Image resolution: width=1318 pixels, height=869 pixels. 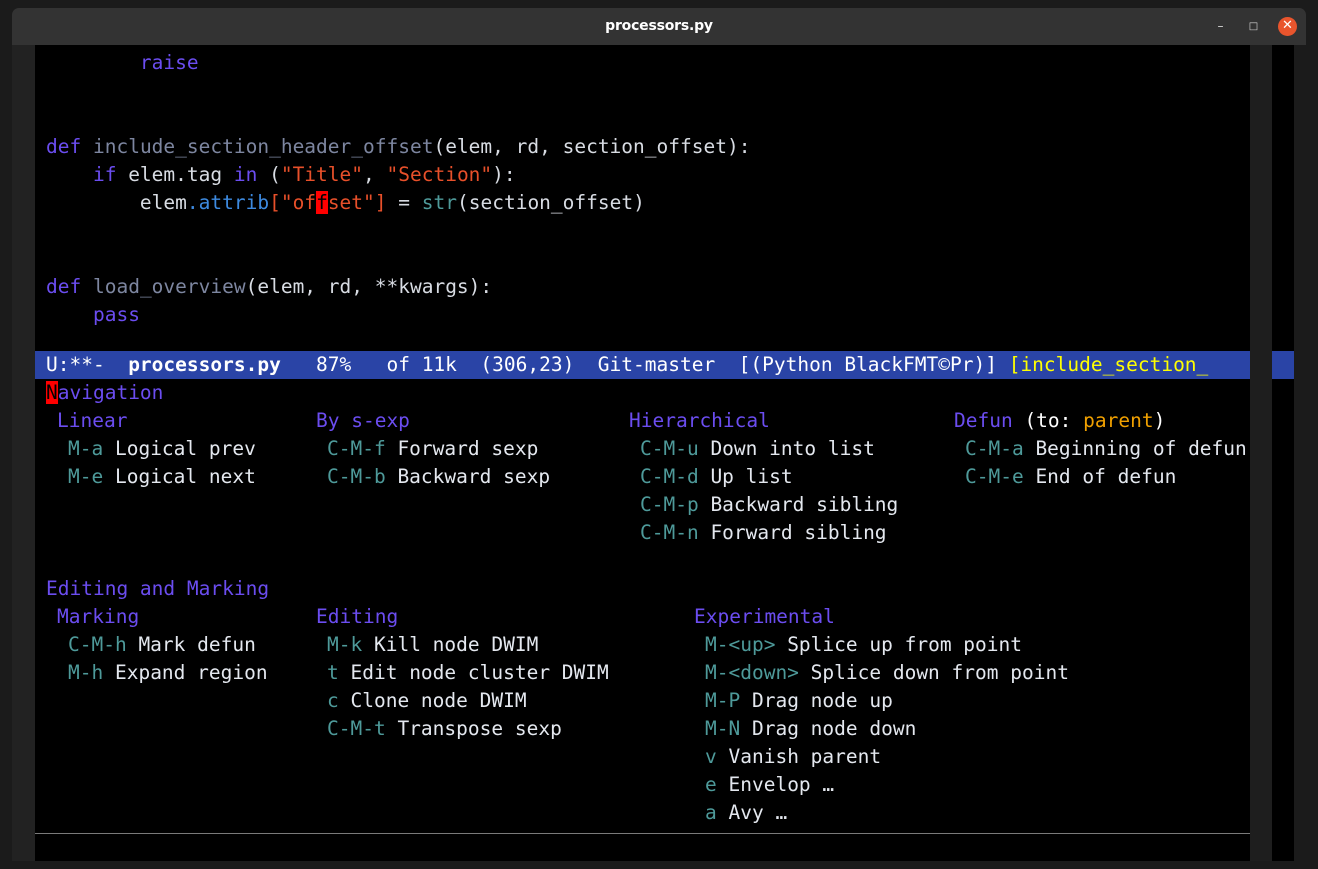 I want to click on help-binding: C-M-p Backward sibling, so click(x=769, y=505).